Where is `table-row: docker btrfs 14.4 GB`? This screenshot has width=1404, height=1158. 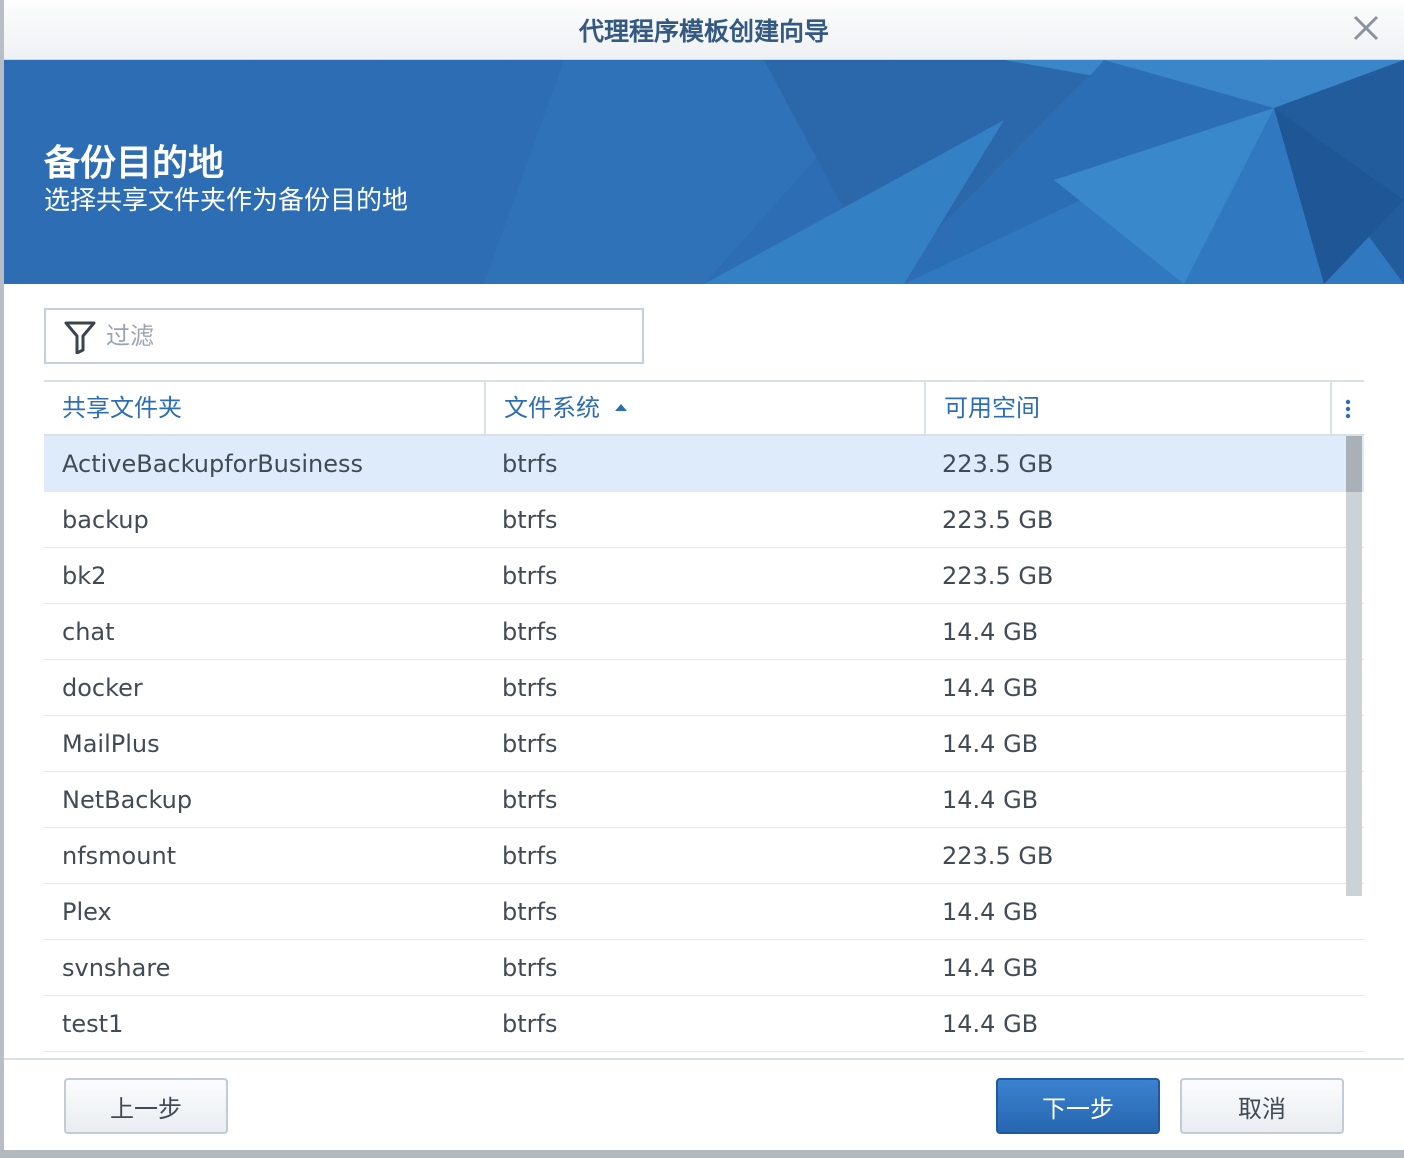 table-row: docker btrfs 14.4 GB is located at coordinates (704, 688).